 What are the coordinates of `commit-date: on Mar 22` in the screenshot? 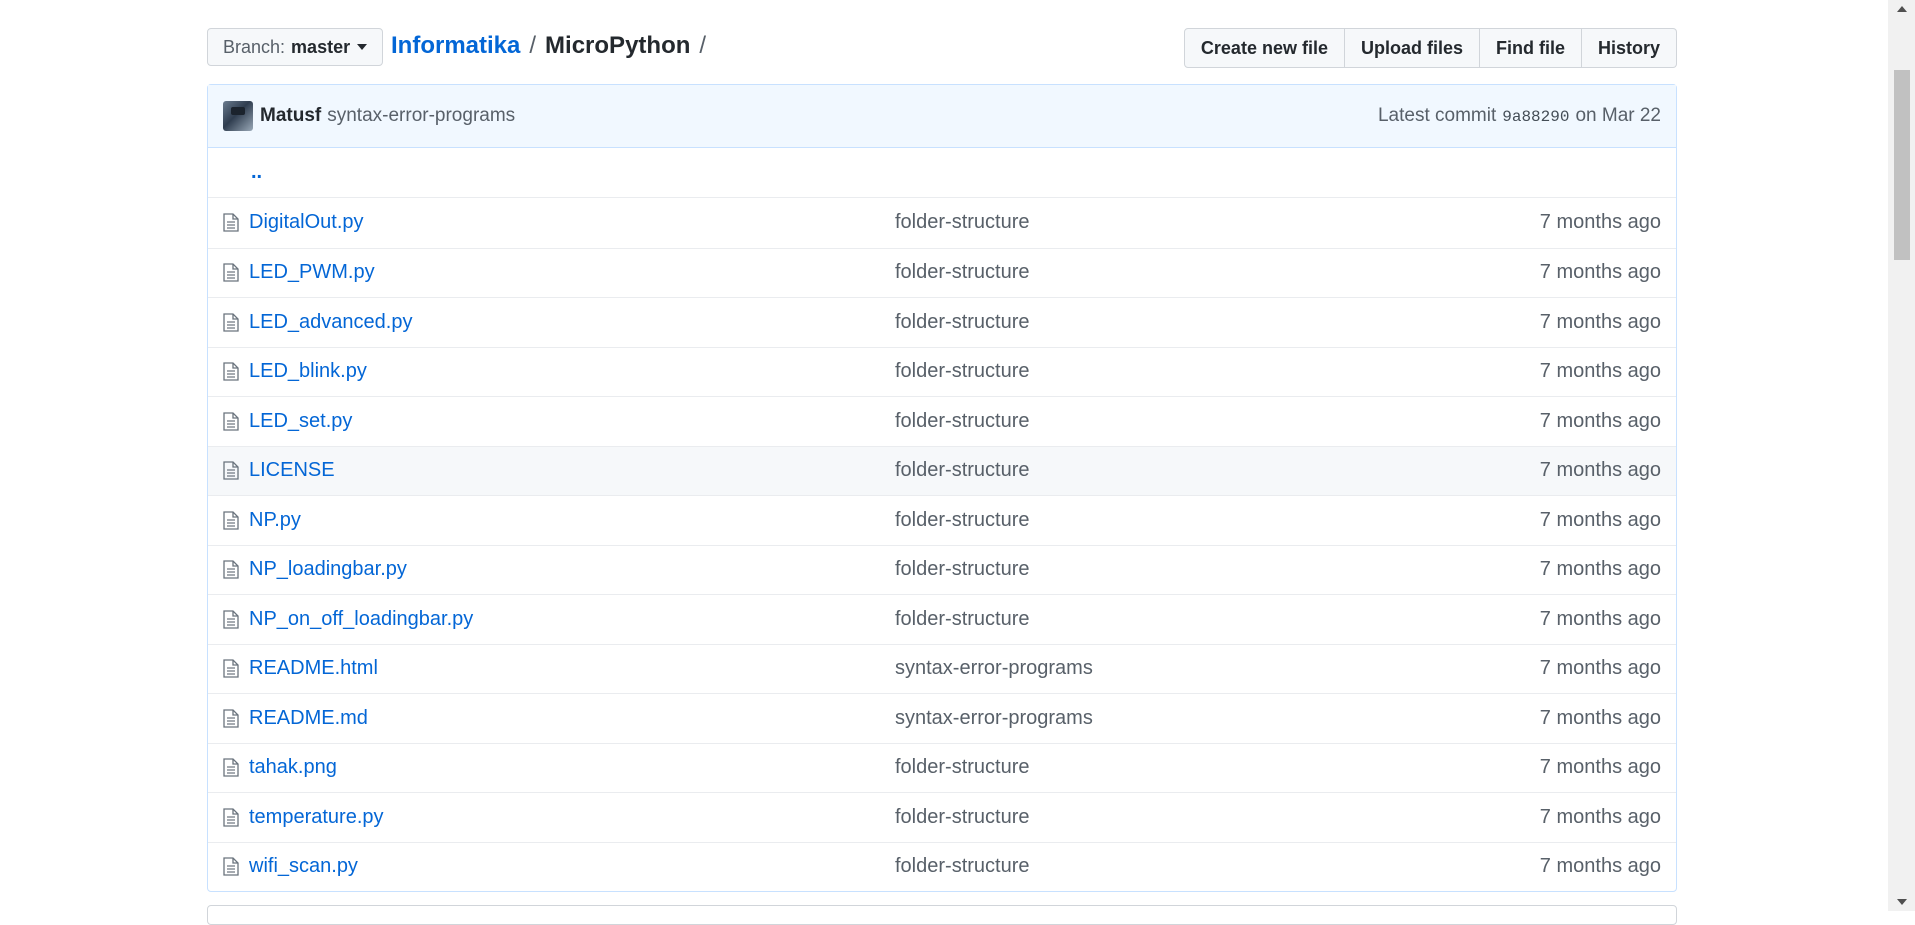 It's located at (1618, 115).